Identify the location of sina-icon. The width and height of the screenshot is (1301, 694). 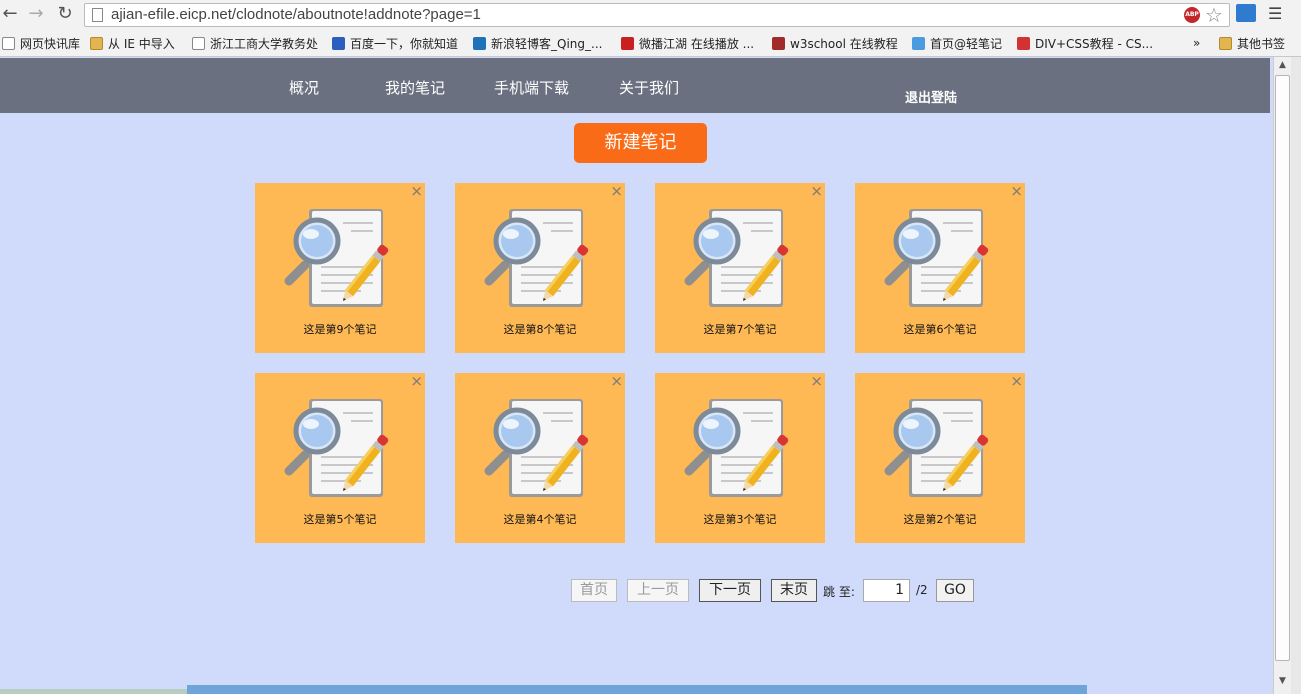
(479, 43).